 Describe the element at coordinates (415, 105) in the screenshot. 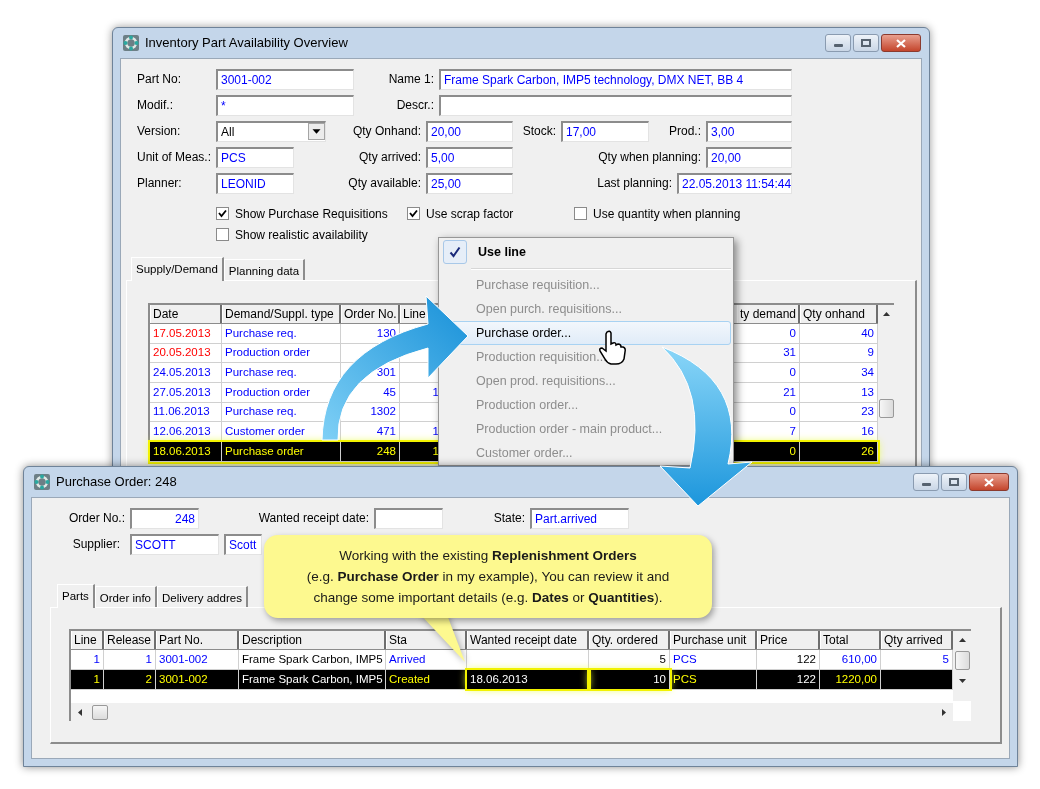

I see `field-label: Descr.:` at that location.